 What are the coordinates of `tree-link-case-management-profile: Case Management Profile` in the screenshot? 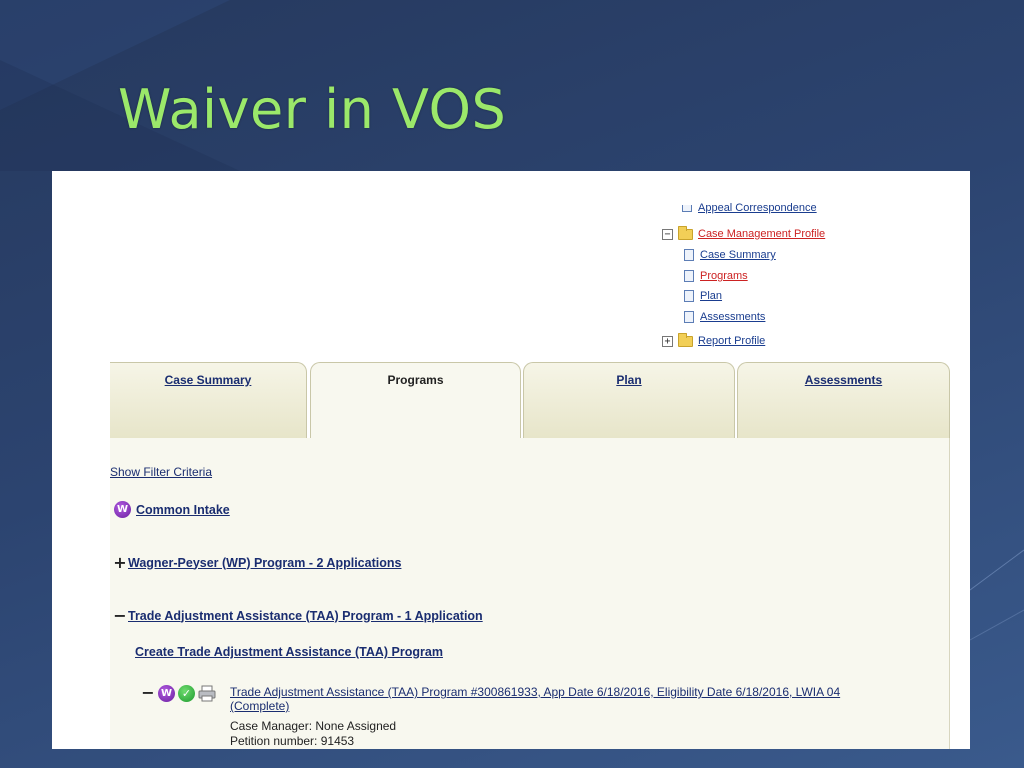 It's located at (761, 234).